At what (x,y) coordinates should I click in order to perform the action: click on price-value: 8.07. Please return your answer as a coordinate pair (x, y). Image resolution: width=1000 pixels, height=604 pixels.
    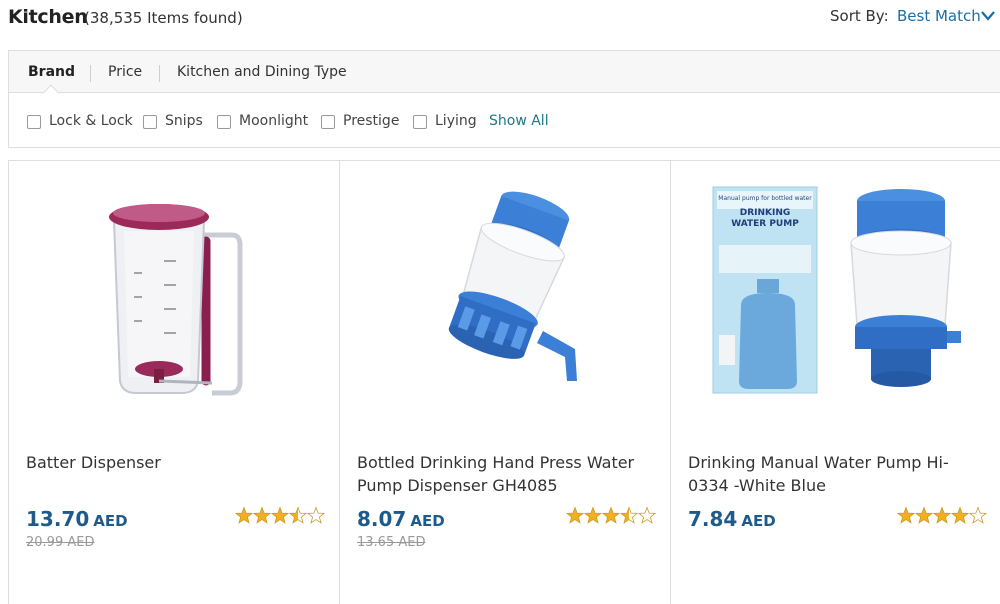
    Looking at the image, I should click on (382, 519).